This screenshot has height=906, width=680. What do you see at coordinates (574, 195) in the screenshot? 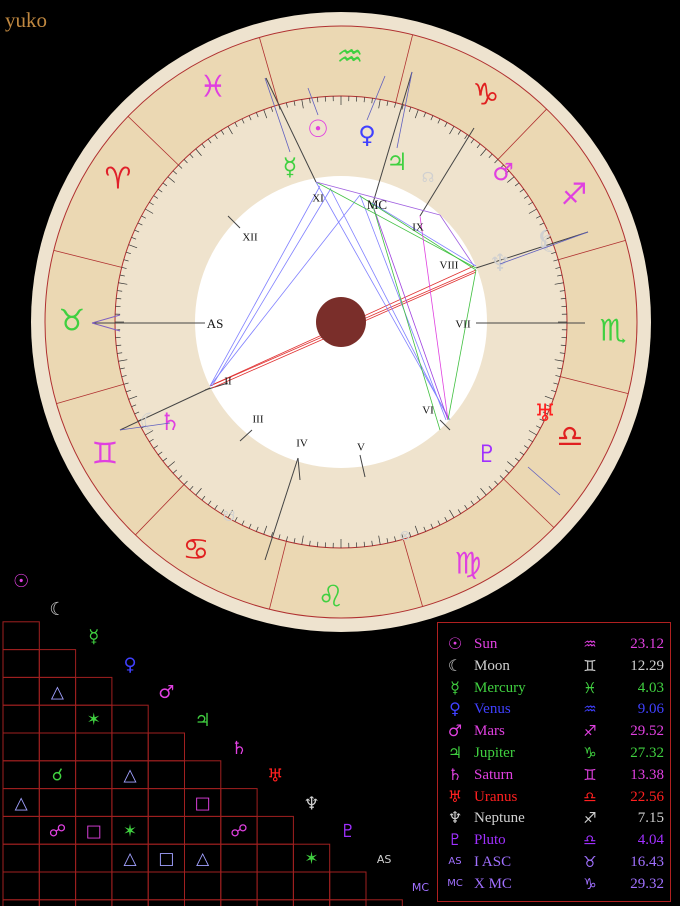
I see `sagittarius-sign-icon: ♐` at bounding box center [574, 195].